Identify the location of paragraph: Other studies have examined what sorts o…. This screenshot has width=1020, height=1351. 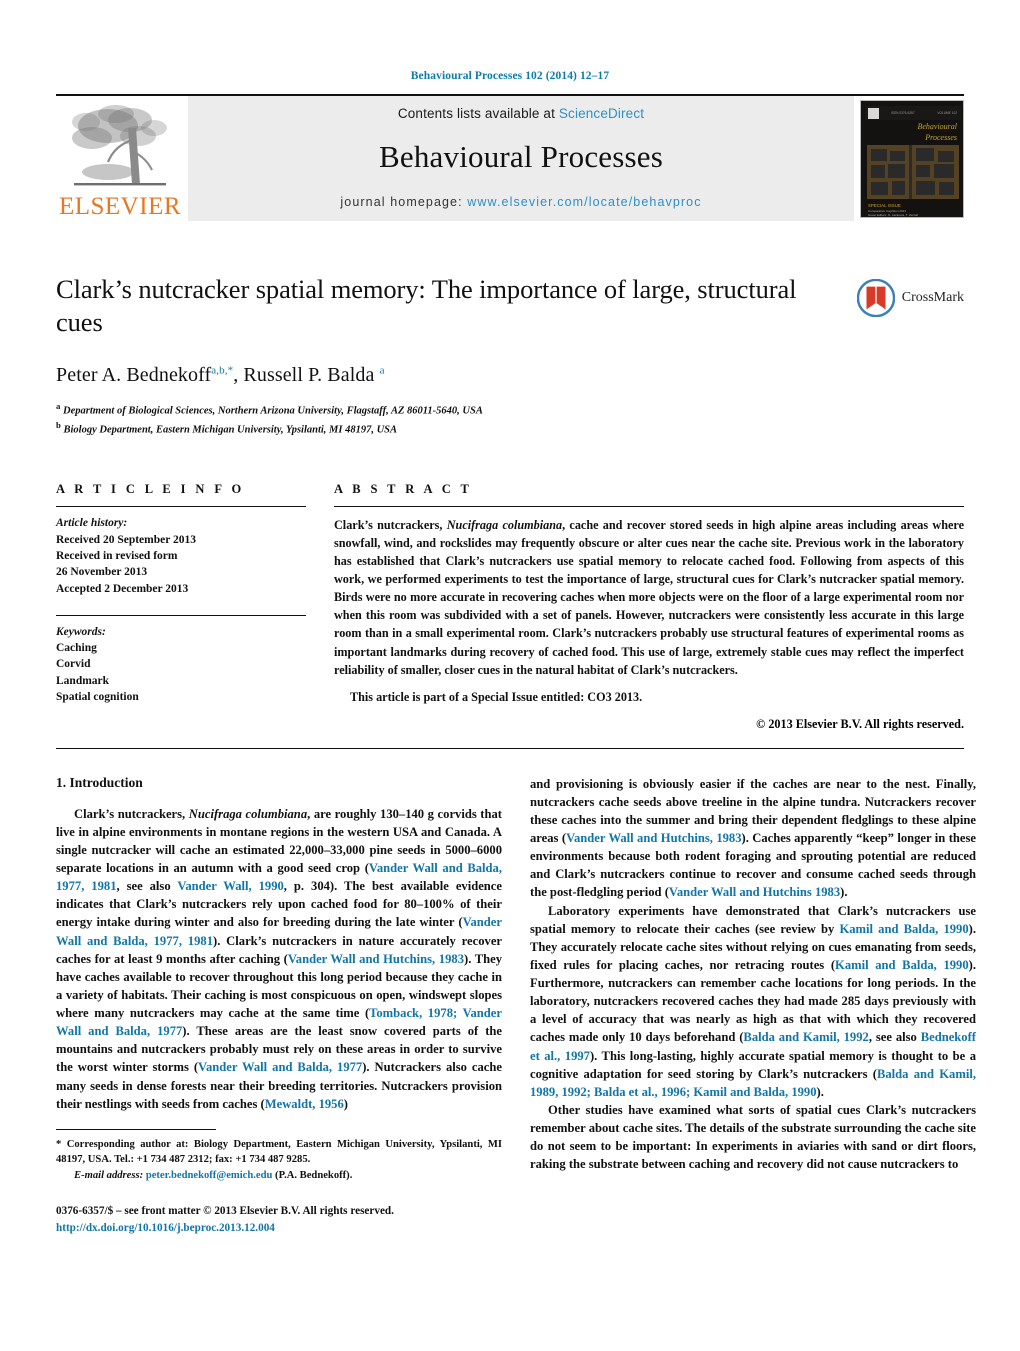
(753, 1137).